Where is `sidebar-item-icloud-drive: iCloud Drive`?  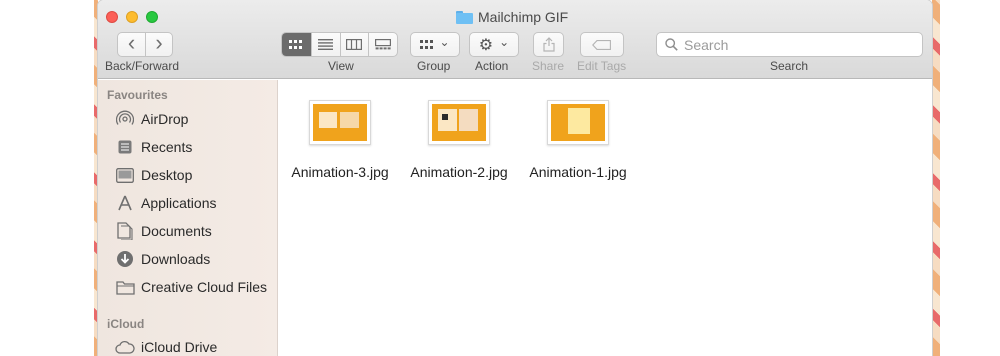
sidebar-item-icloud-drive: iCloud Drive is located at coordinates (166, 345).